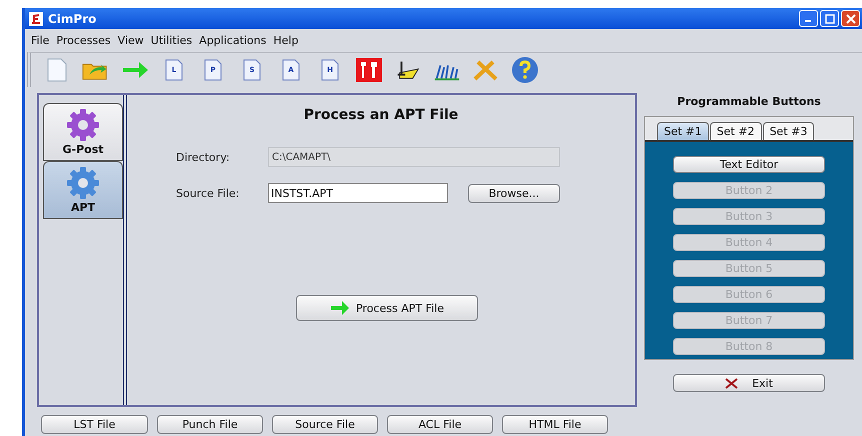  Describe the element at coordinates (83, 132) in the screenshot. I see `module-tab: G-Post` at that location.